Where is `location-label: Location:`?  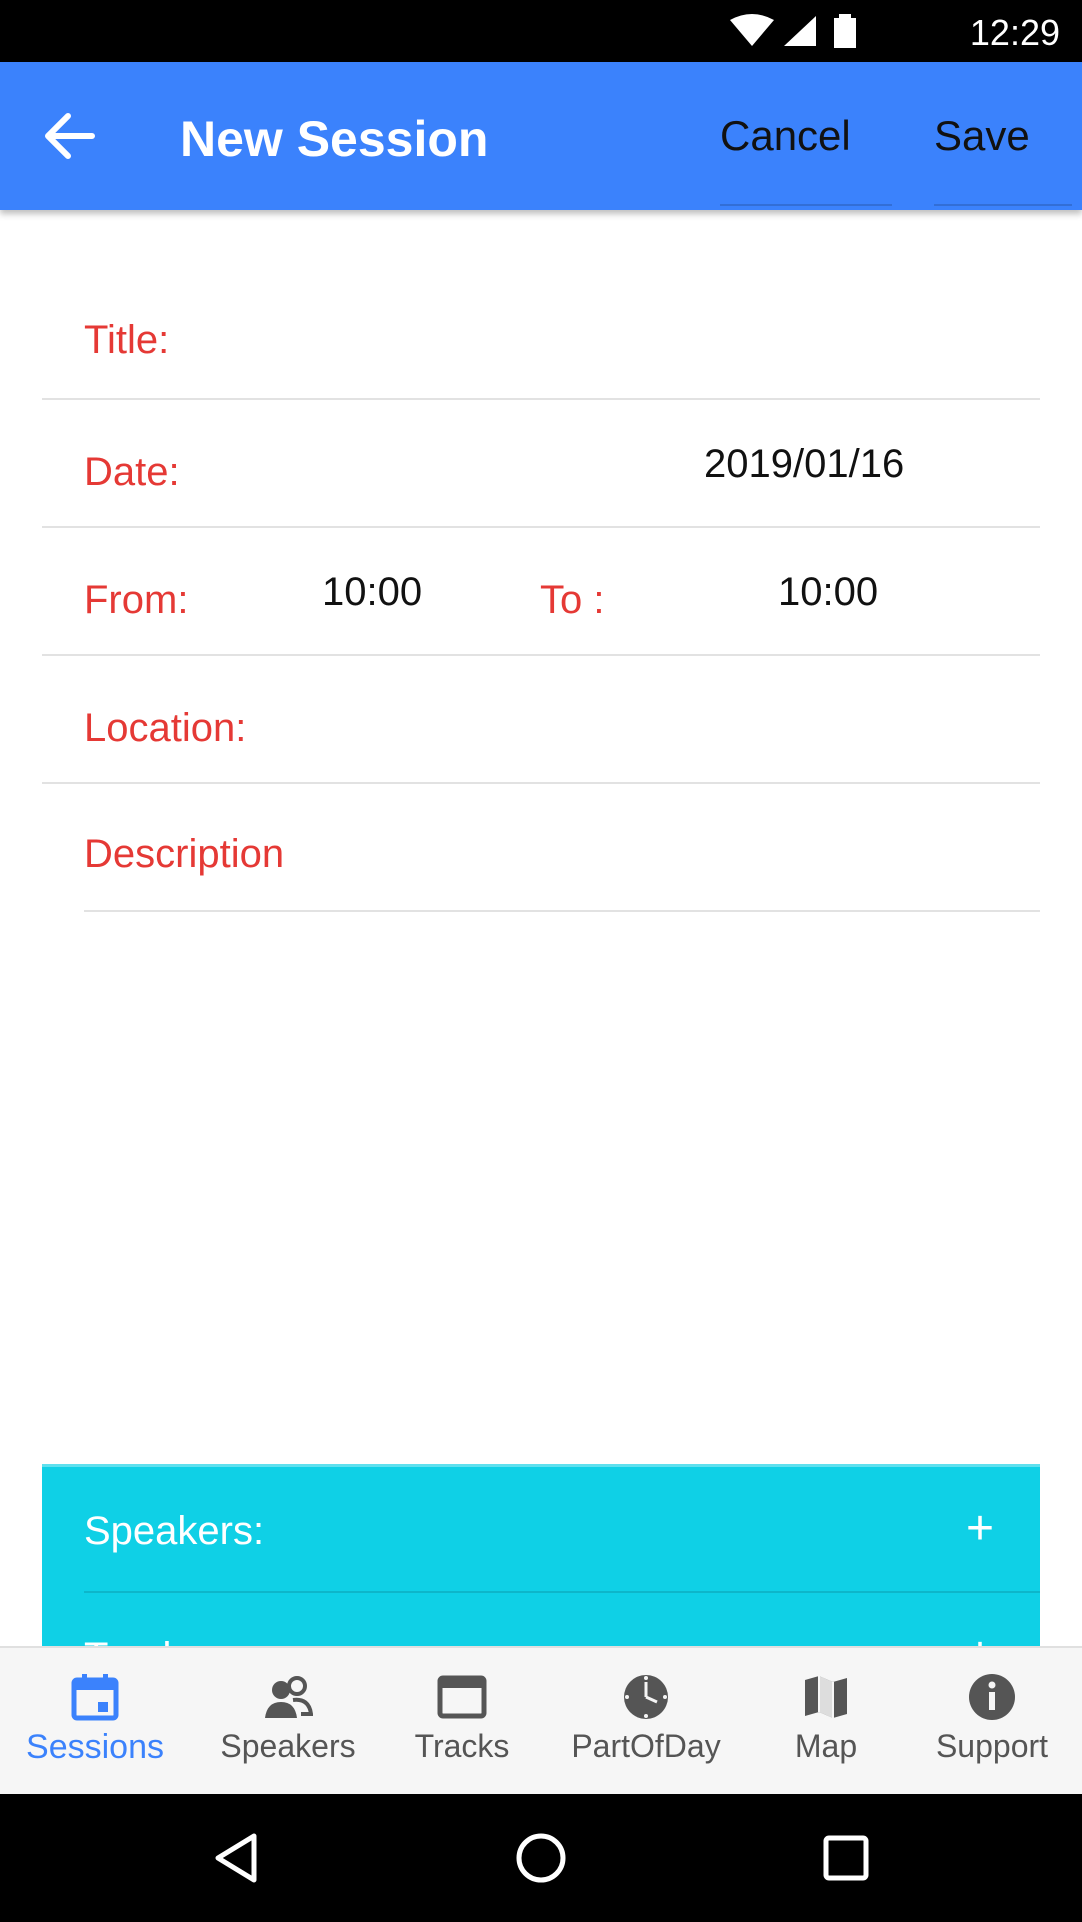
location-label: Location: is located at coordinates (165, 728).